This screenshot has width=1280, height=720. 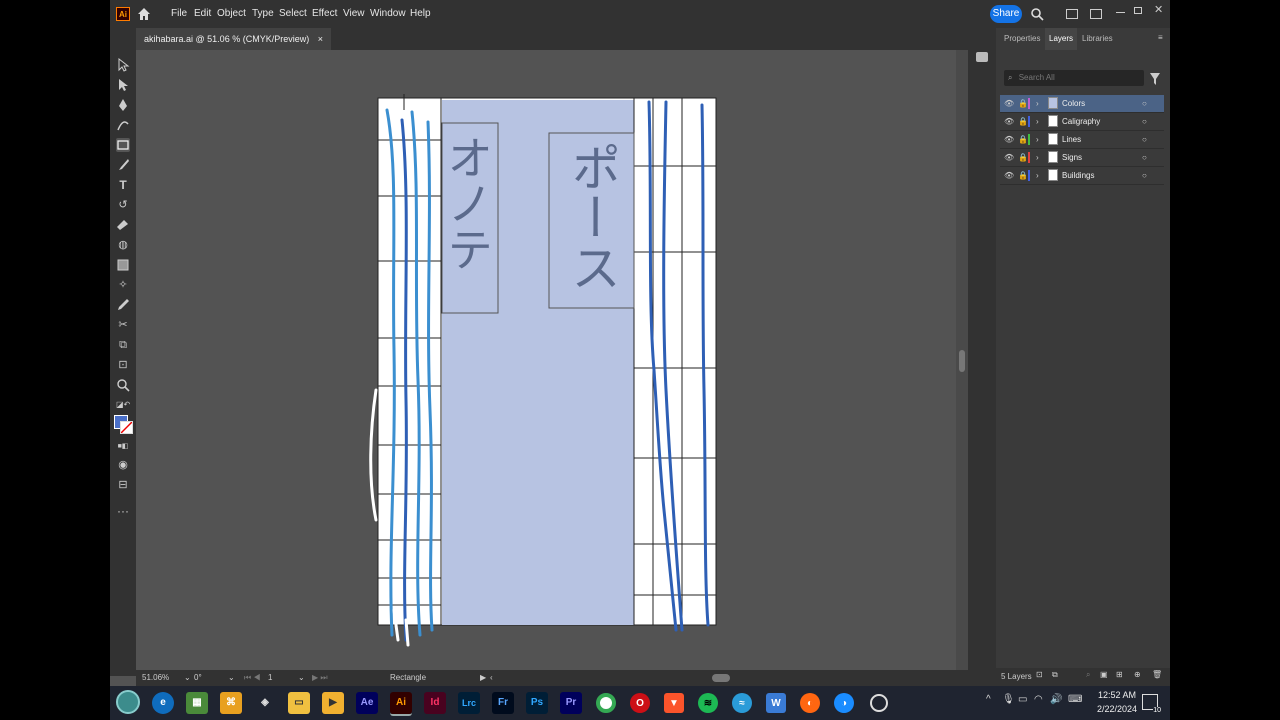 What do you see at coordinates (123, 185) in the screenshot?
I see `type-tool-icon: T` at bounding box center [123, 185].